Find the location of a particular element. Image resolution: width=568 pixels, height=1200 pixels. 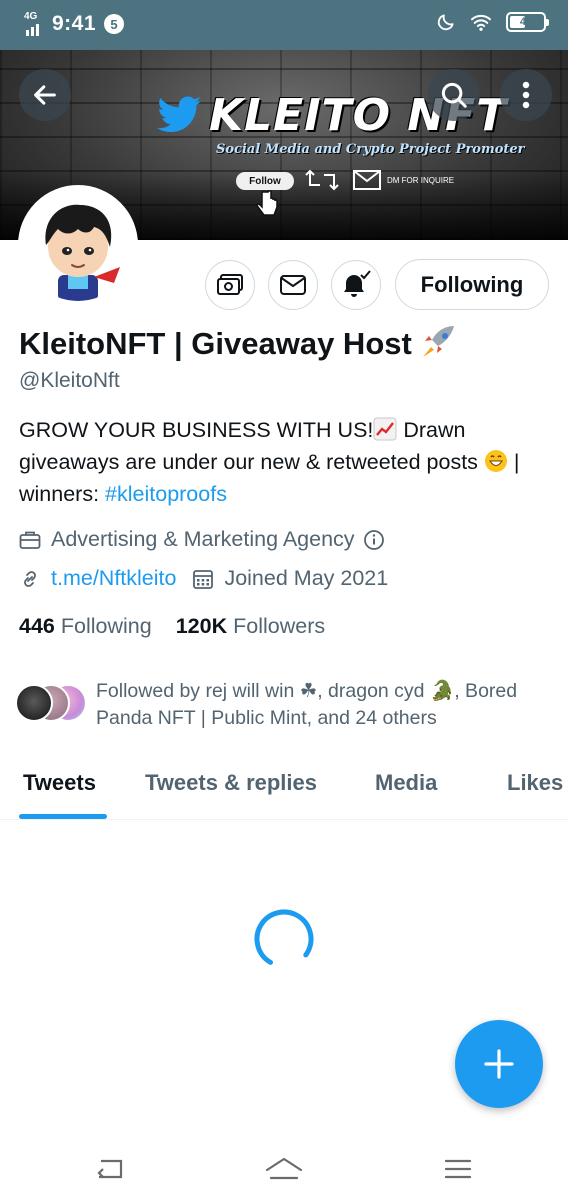

nav-back-button is located at coordinates (109, 1169).